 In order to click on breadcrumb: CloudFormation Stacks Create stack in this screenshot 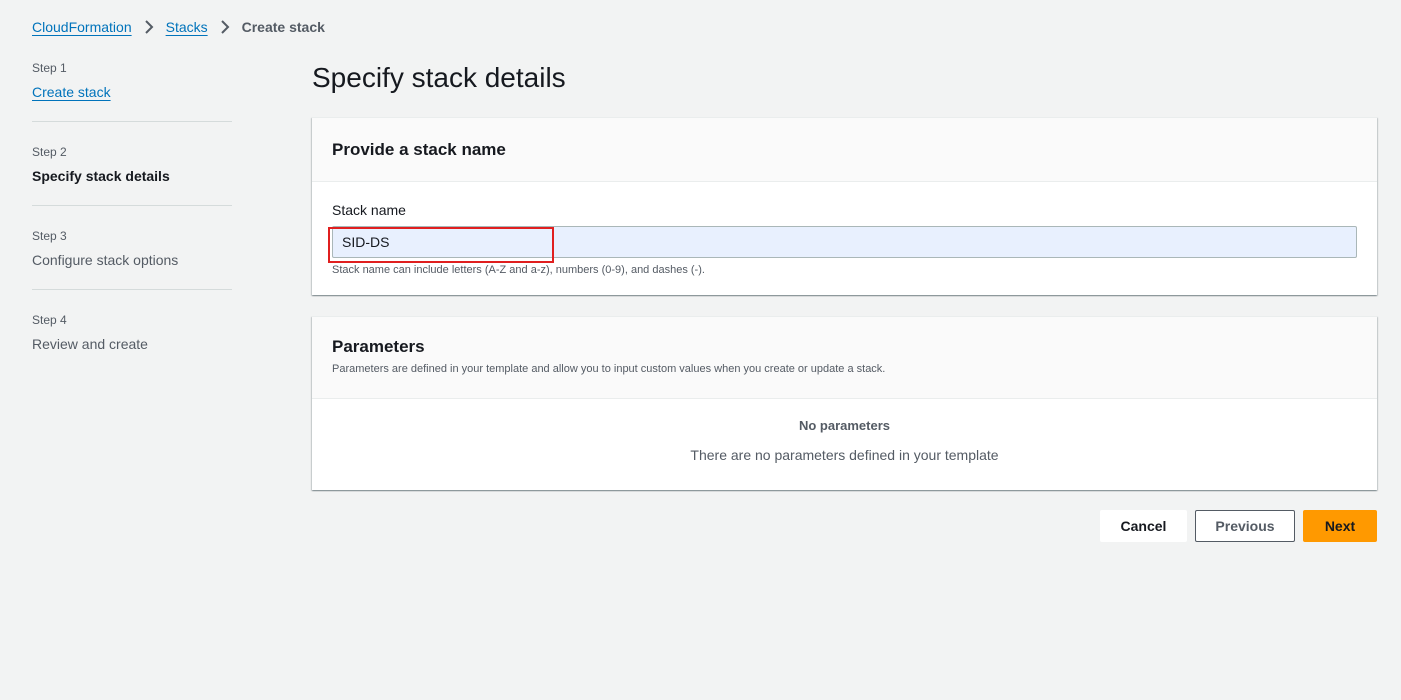, I will do `click(178, 27)`.